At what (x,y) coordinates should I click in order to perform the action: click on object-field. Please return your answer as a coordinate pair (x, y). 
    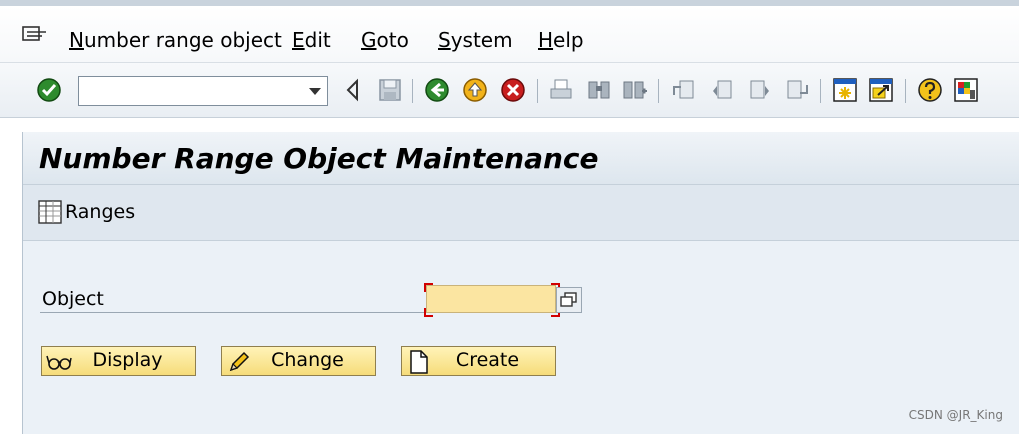
    Looking at the image, I should click on (491, 299).